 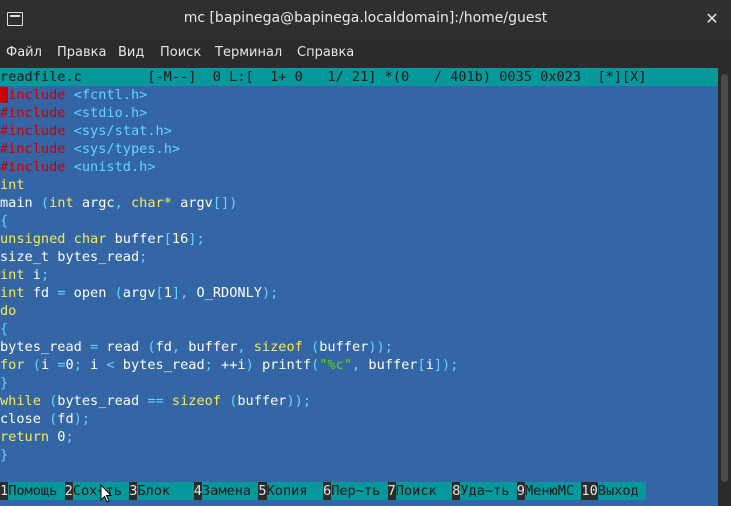 I want to click on code-token: printf, so click(x=282, y=365).